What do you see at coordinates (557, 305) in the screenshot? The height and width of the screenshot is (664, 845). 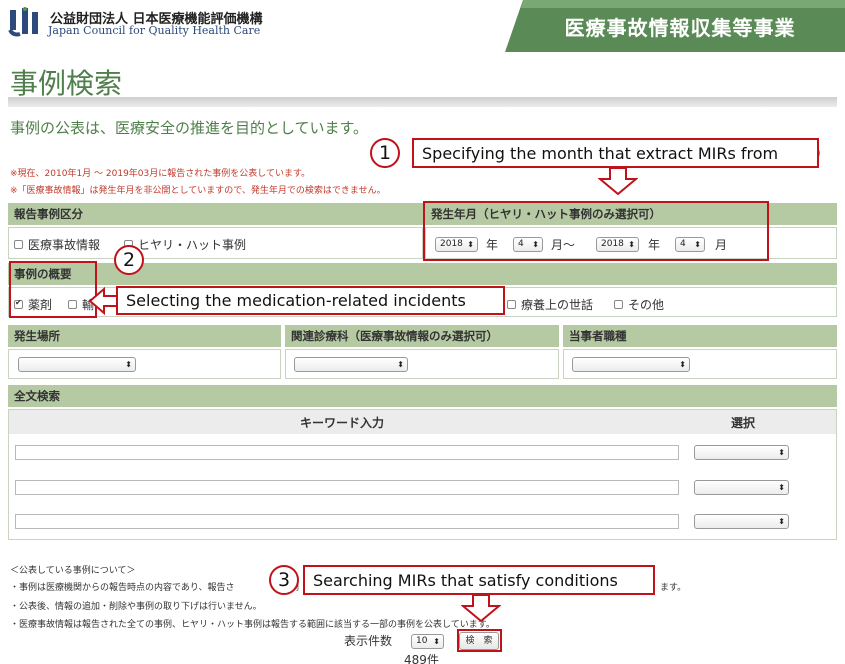 I see `option-label: 療養上の世話` at bounding box center [557, 305].